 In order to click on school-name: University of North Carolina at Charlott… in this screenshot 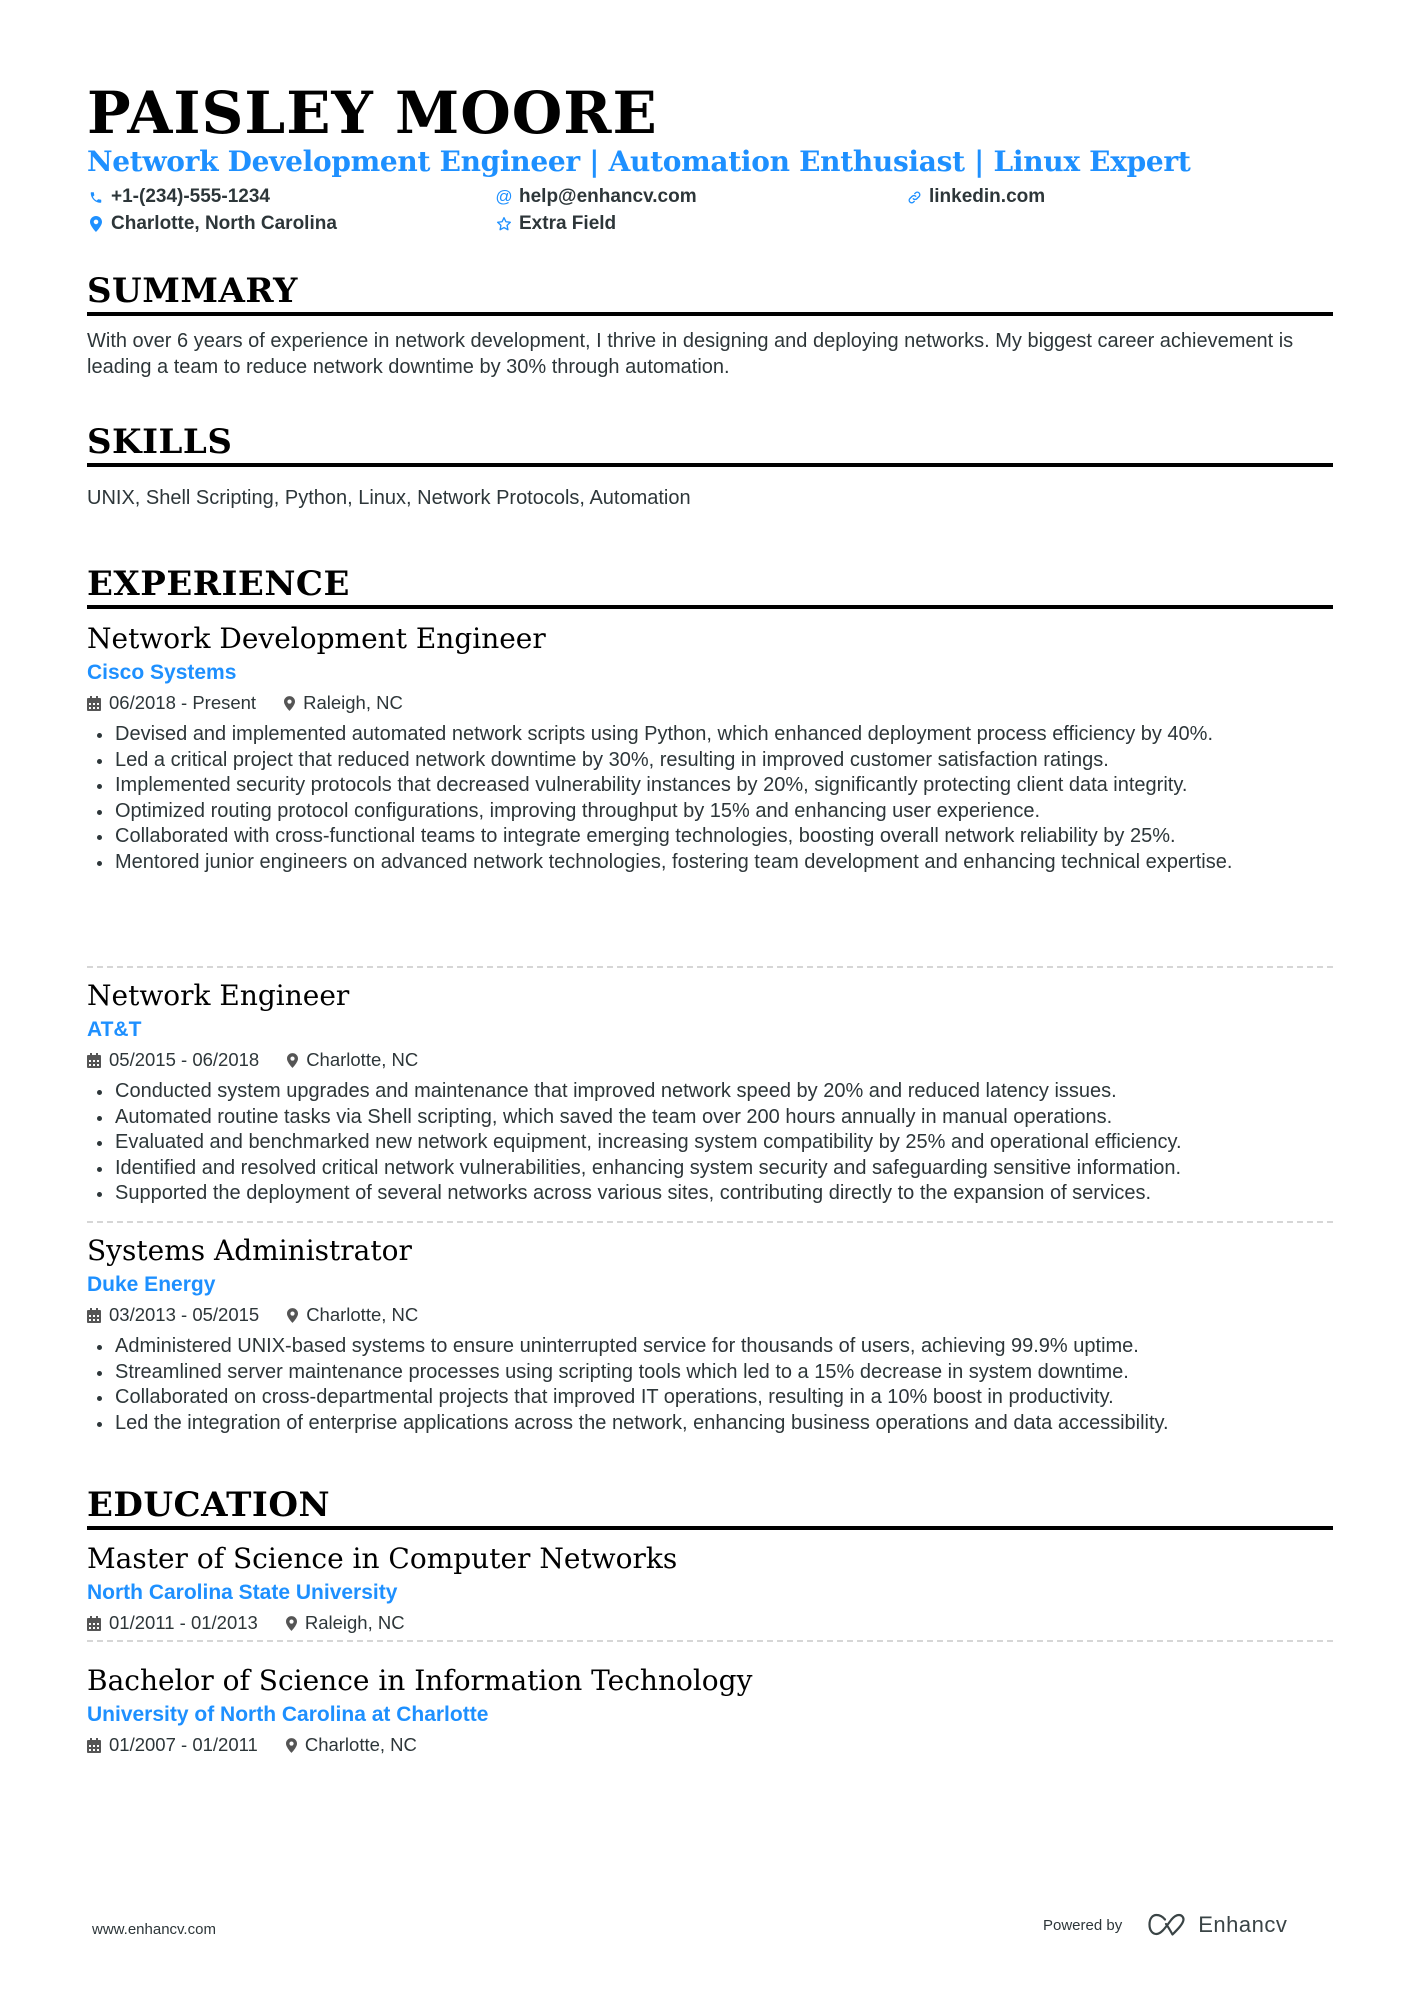, I will do `click(710, 1715)`.